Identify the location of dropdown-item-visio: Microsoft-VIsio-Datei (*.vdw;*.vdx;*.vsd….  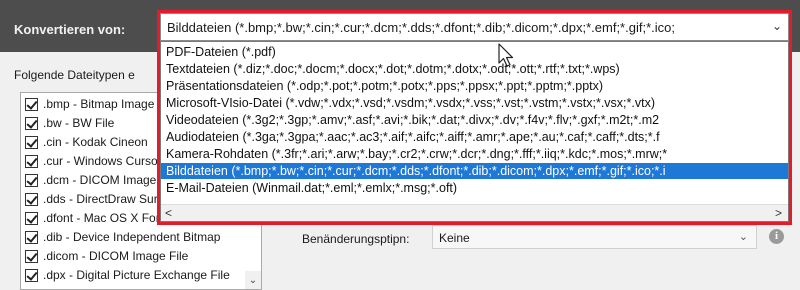
(474, 103).